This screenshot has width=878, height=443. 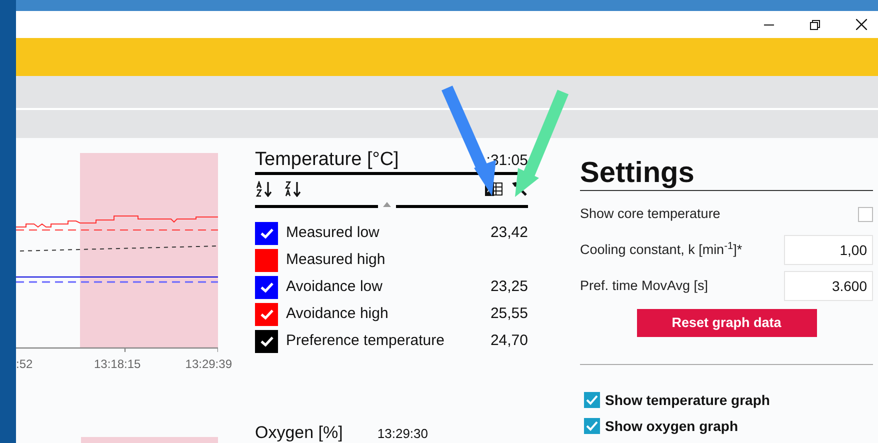 I want to click on restore-icon, so click(x=815, y=25).